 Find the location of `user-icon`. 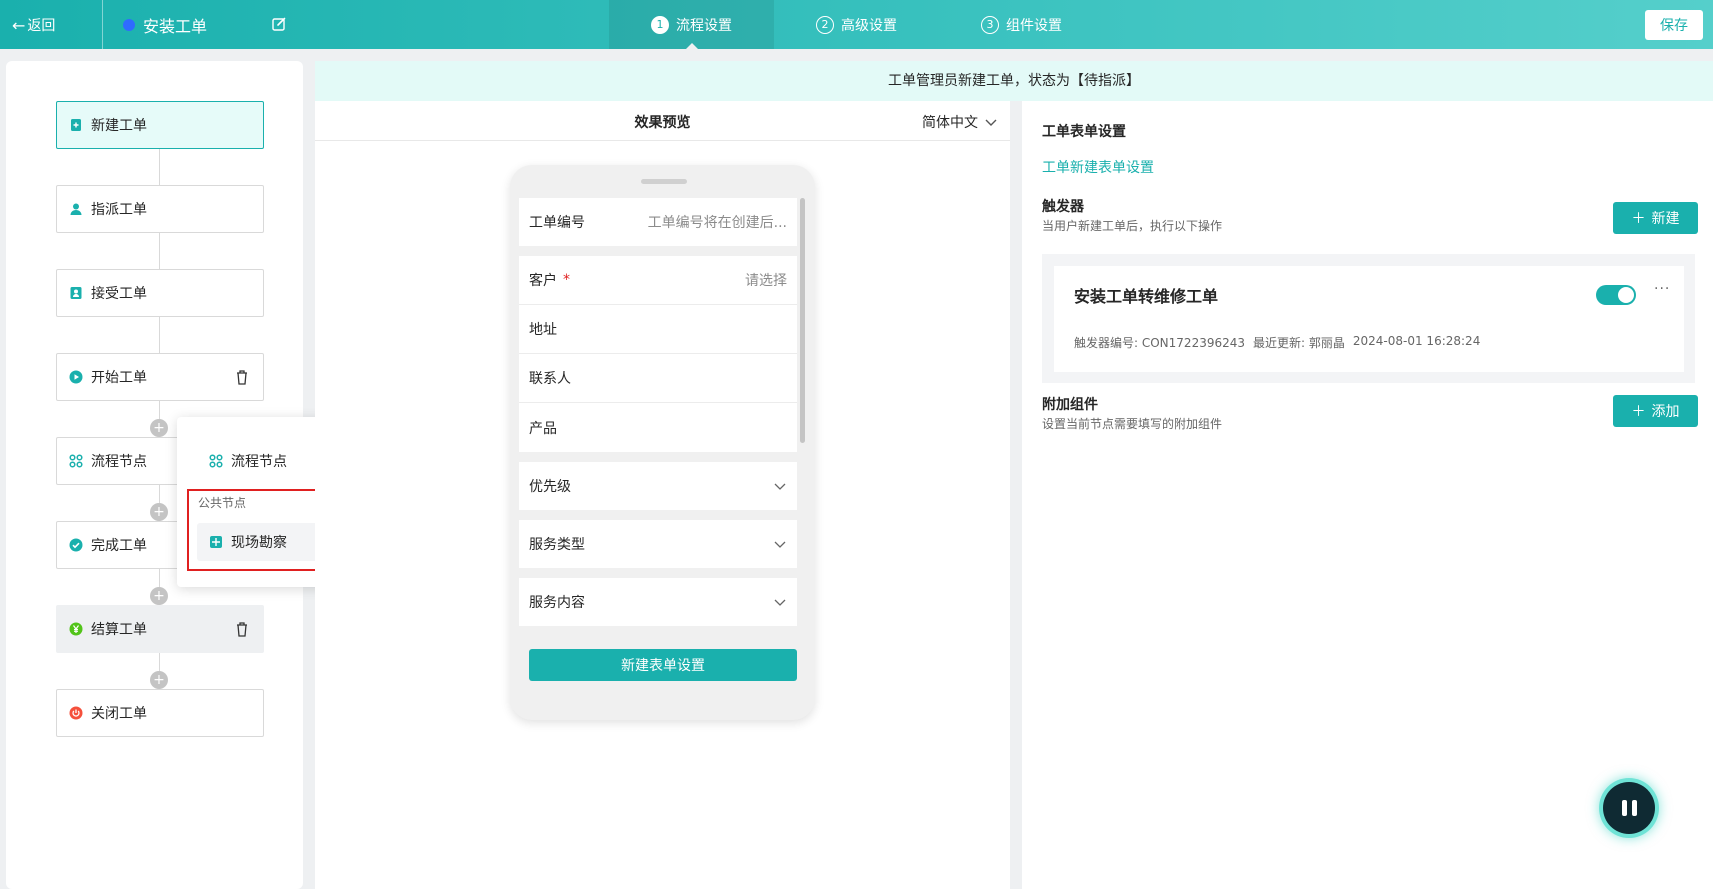

user-icon is located at coordinates (76, 209).